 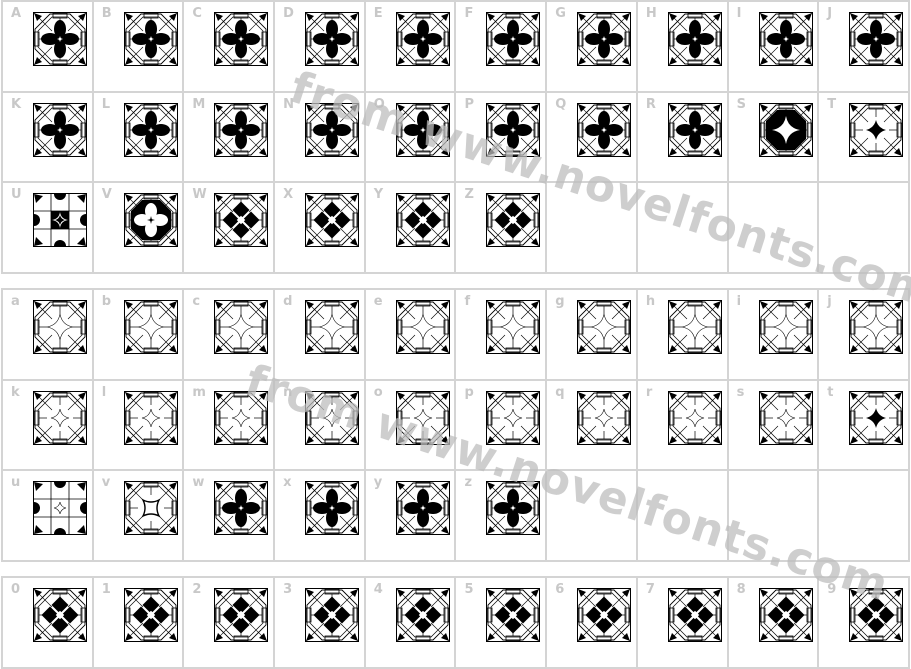 I want to click on glyph-cell: v, so click(x=139, y=516).